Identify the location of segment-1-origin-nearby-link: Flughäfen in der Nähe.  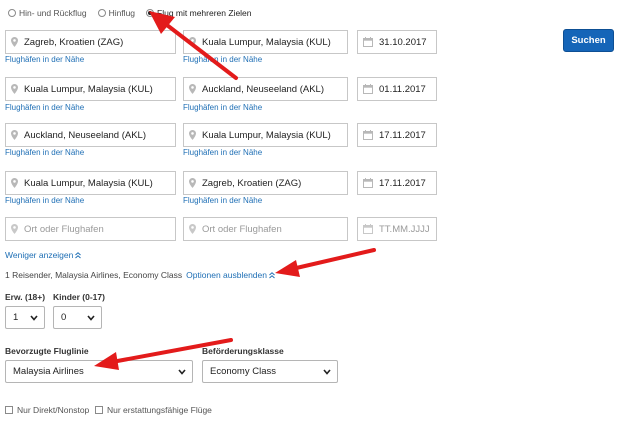
(44, 59).